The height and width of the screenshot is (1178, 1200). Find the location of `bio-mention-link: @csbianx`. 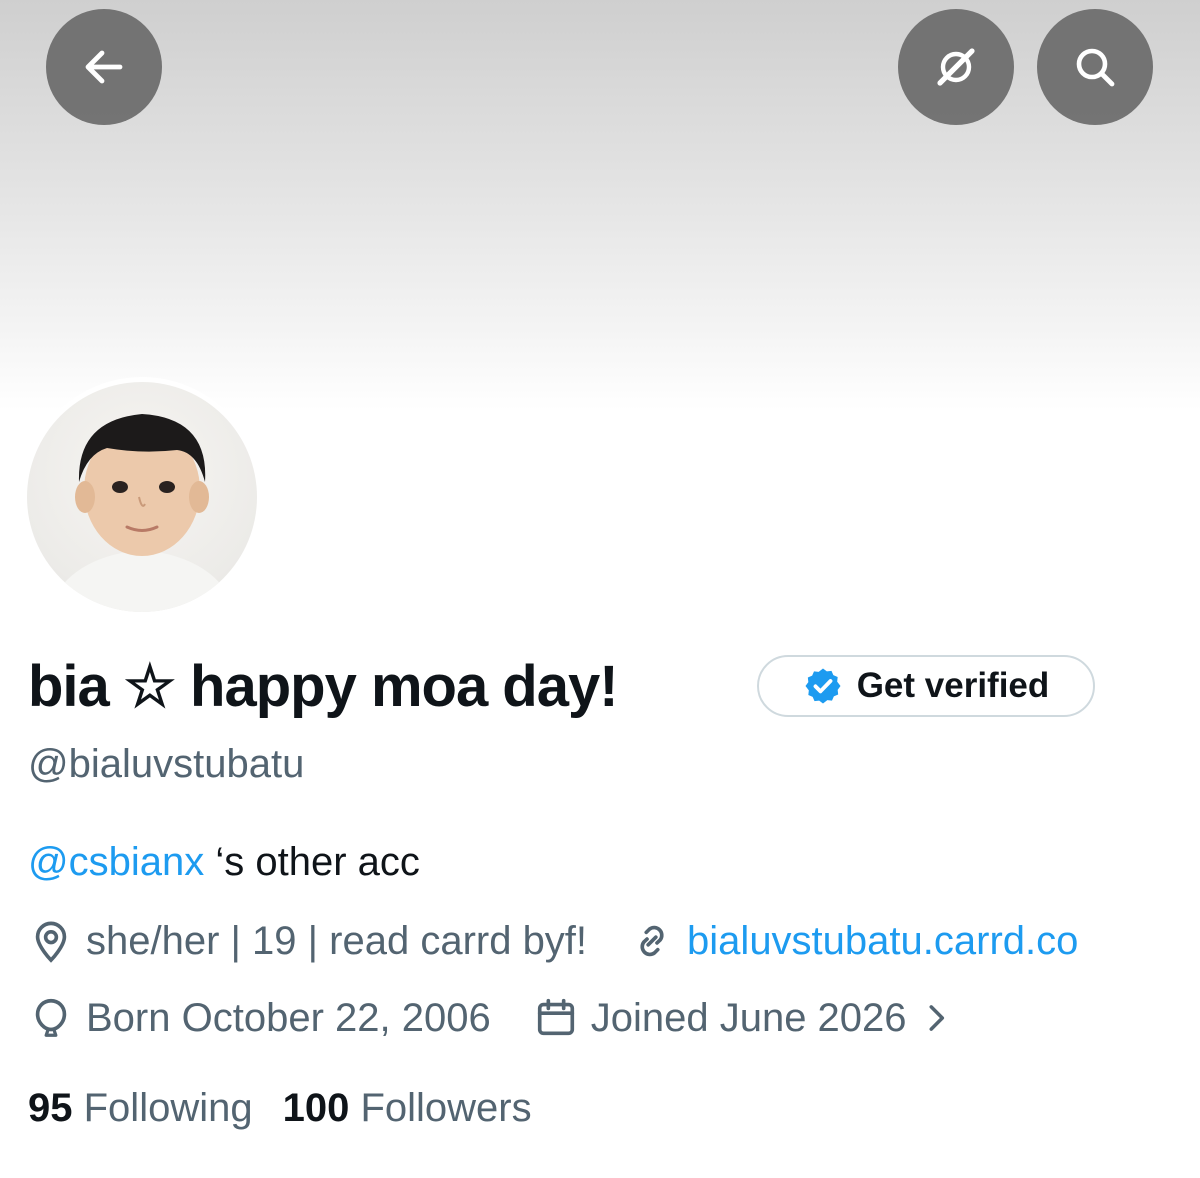

bio-mention-link: @csbianx is located at coordinates (116, 862).